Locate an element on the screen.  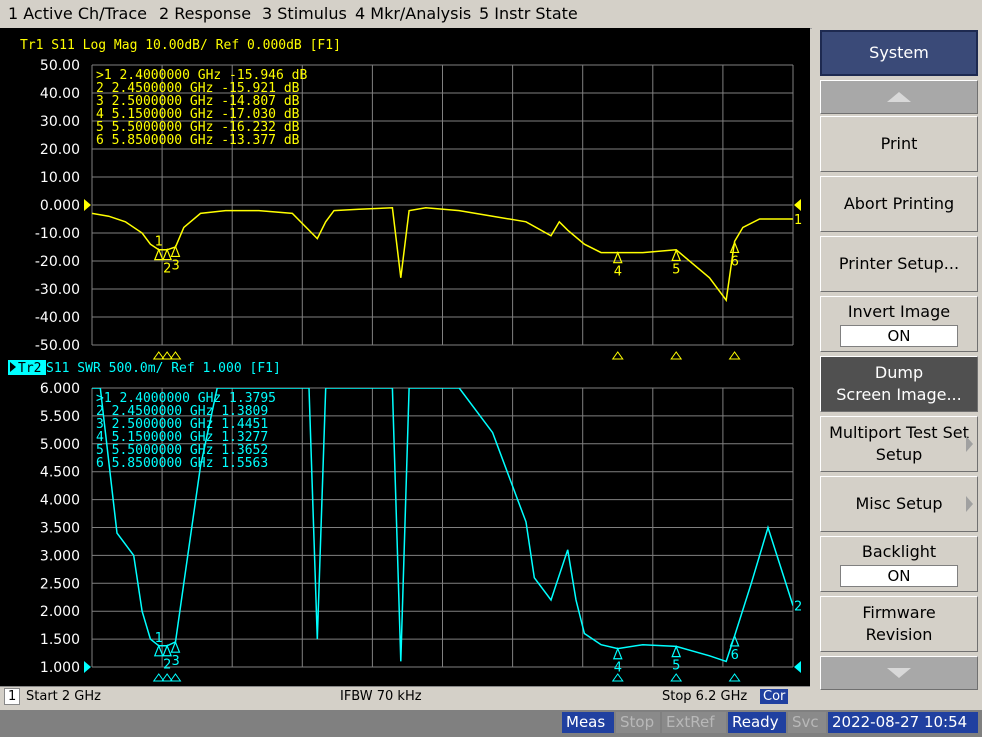
print-button: Print is located at coordinates (899, 144).